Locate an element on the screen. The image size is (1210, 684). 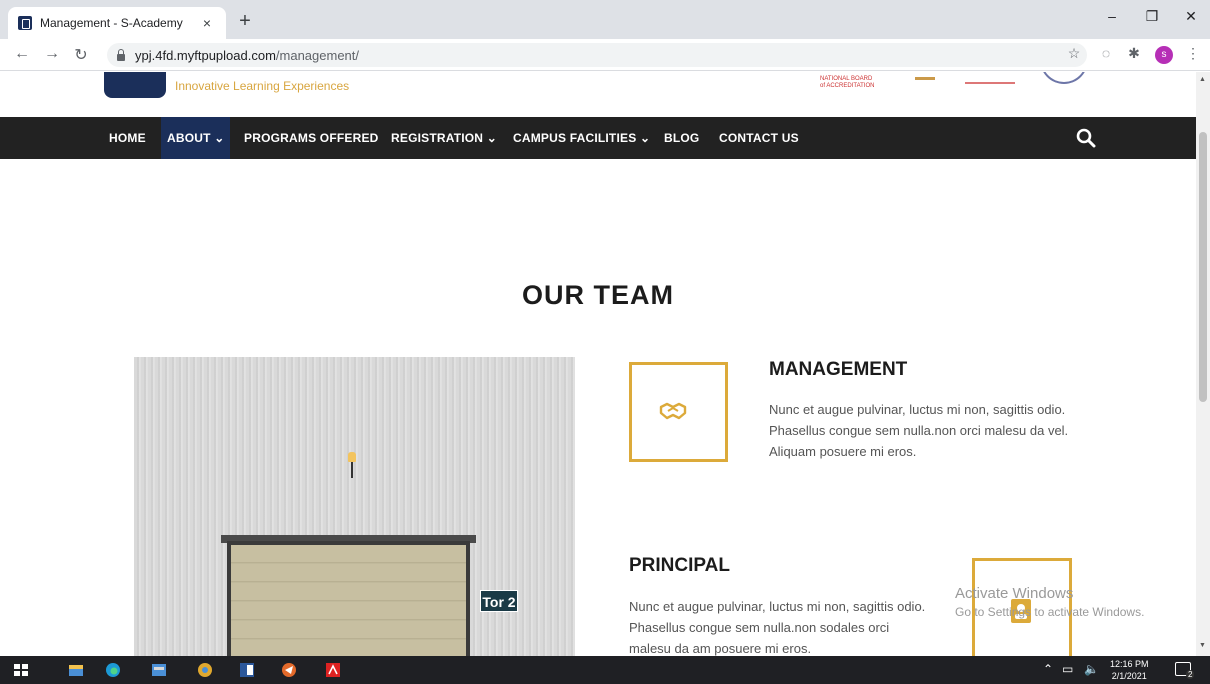
tray-chevron-icon: ⌃ is located at coordinates (1048, 669).